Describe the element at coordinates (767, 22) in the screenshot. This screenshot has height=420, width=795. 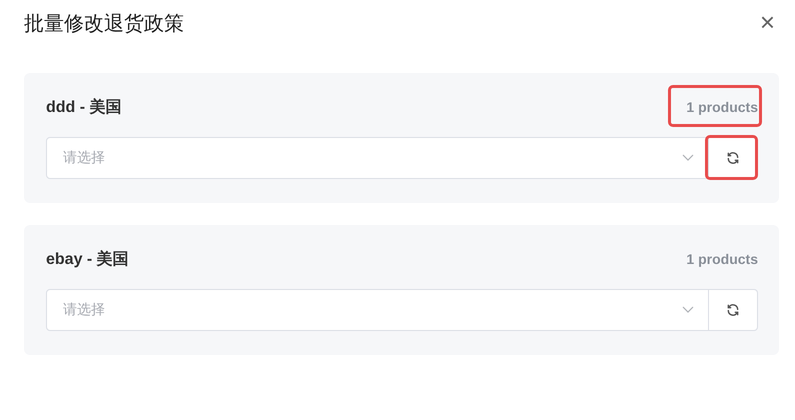
I see `close-button: ×` at that location.